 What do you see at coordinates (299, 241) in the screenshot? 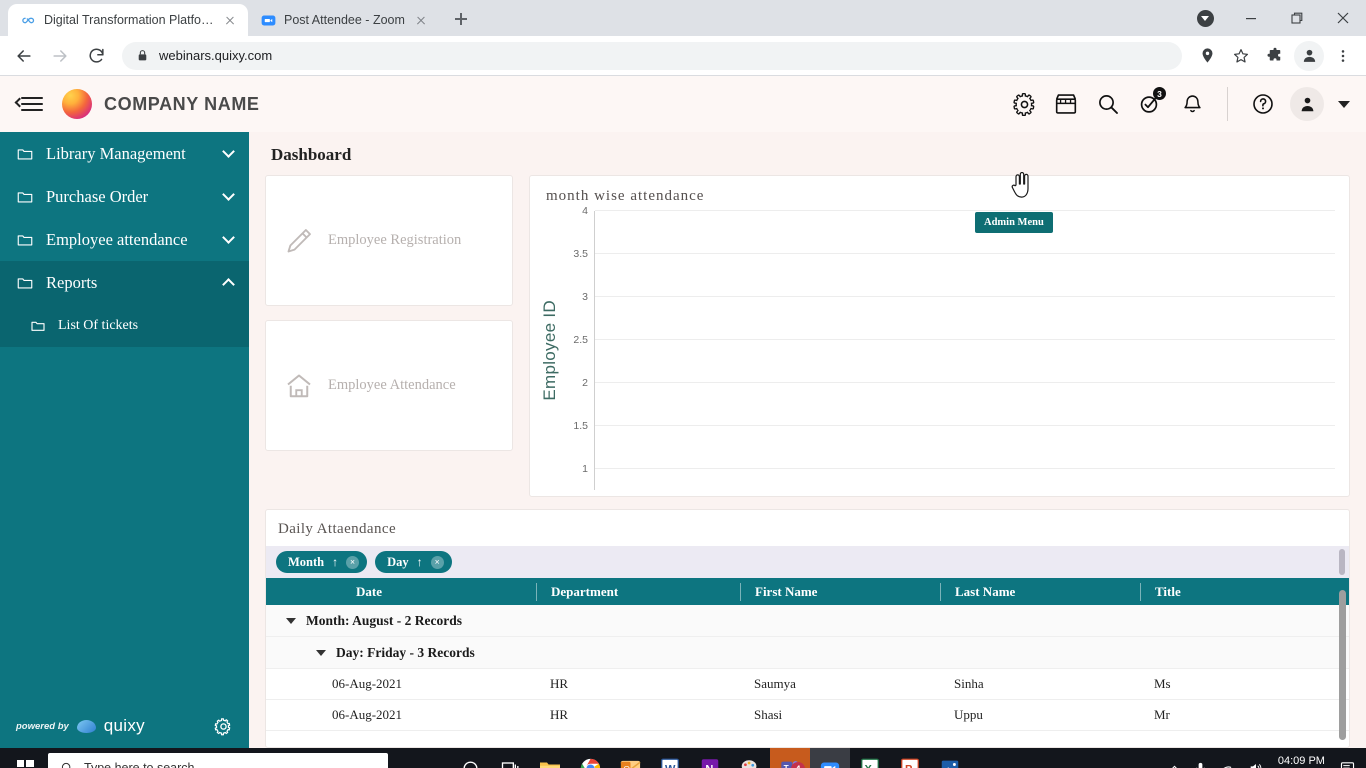
I see `pen-icon` at bounding box center [299, 241].